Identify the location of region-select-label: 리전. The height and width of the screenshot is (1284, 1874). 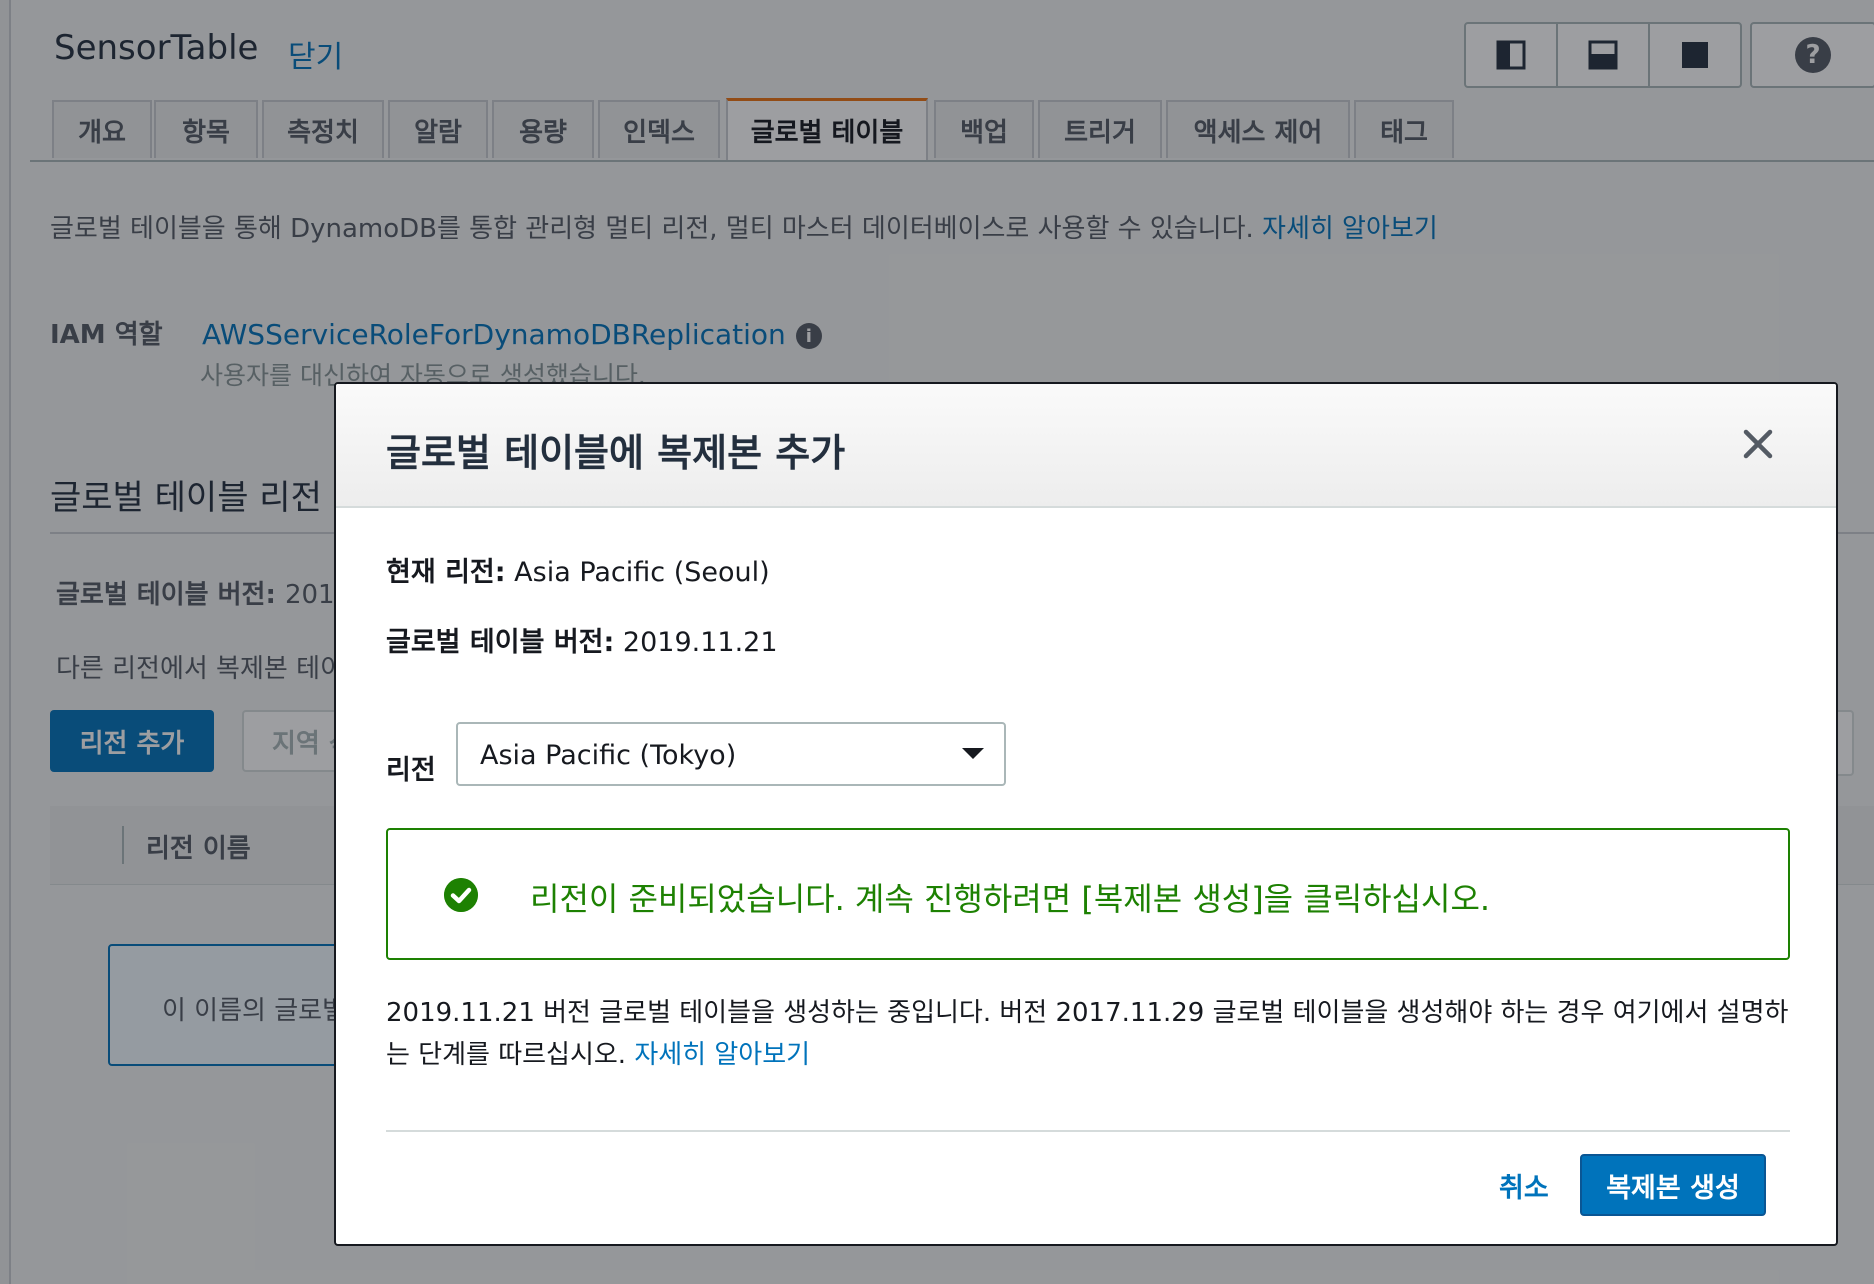
(411, 770).